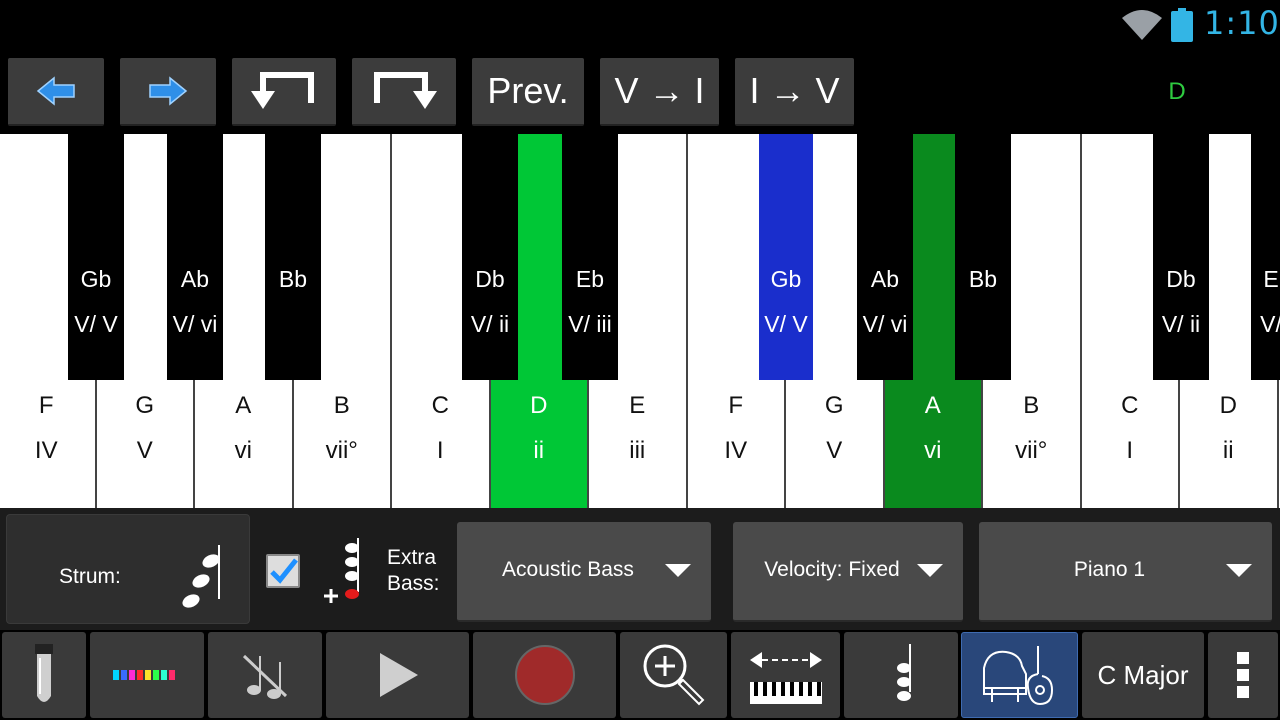 Image resolution: width=1280 pixels, height=720 pixels. Describe the element at coordinates (144, 675) in the screenshot. I see `color-bars-icon` at that location.